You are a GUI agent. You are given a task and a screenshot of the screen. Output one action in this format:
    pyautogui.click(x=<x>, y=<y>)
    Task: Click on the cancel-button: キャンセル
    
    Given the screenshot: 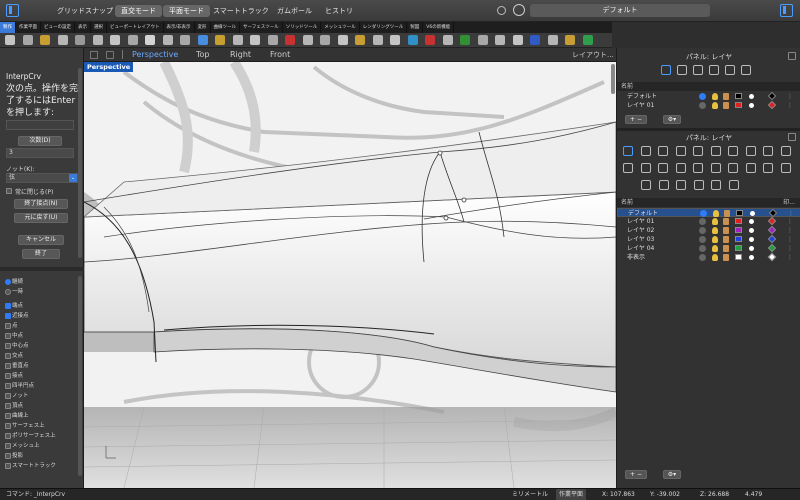 What is the action you would take?
    pyautogui.click(x=41, y=240)
    